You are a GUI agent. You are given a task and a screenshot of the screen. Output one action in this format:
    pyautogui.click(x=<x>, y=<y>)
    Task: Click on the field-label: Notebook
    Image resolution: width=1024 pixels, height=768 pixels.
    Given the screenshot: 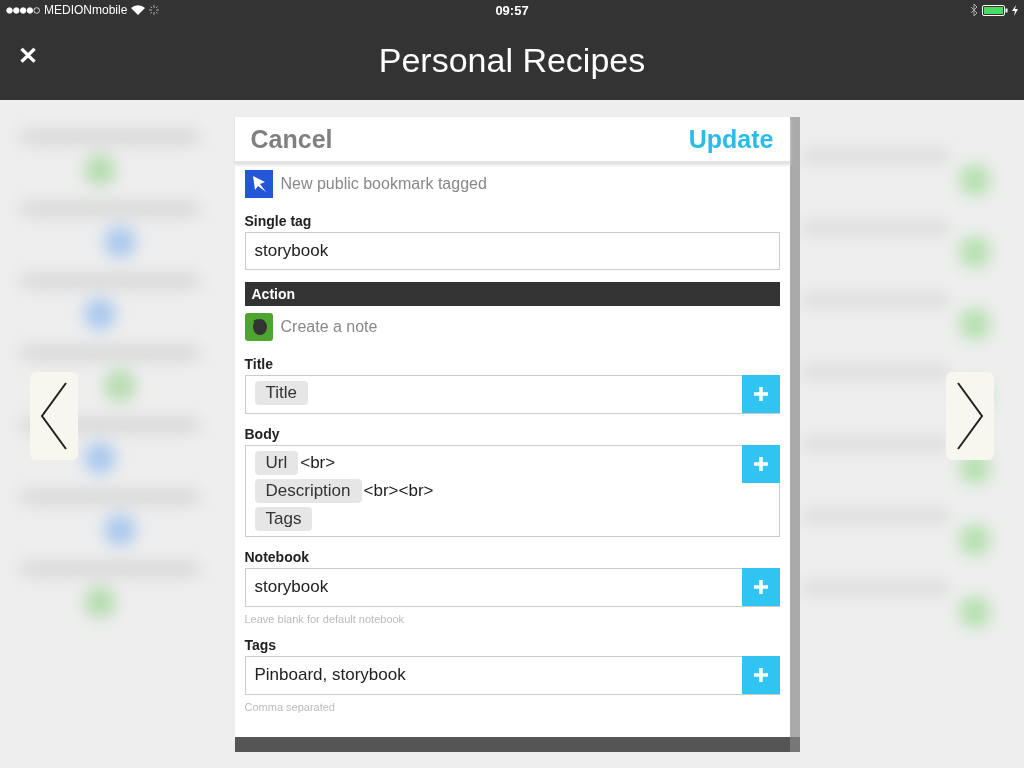 What is the action you would take?
    pyautogui.click(x=277, y=557)
    